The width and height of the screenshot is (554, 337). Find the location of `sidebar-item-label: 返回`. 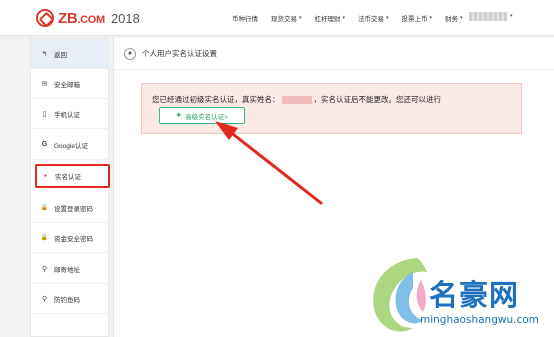

sidebar-item-label: 返回 is located at coordinates (60, 55).